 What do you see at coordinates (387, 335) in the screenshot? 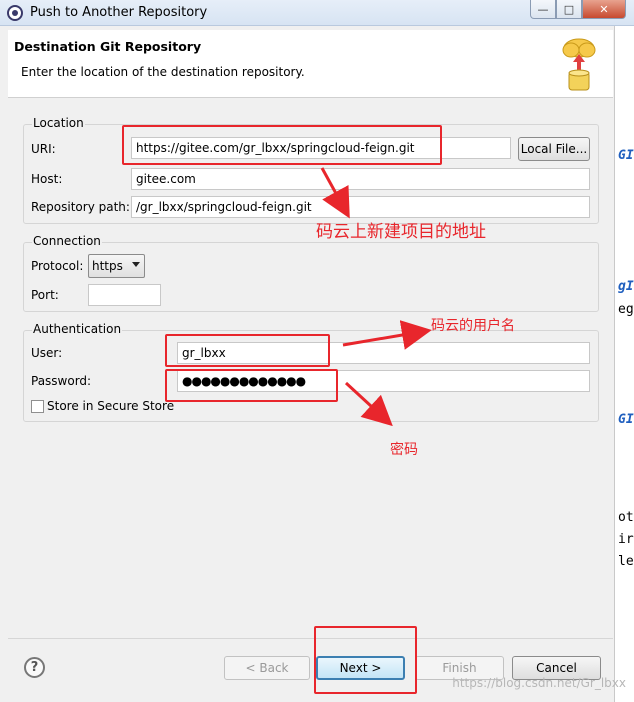
I see `user-arrow` at bounding box center [387, 335].